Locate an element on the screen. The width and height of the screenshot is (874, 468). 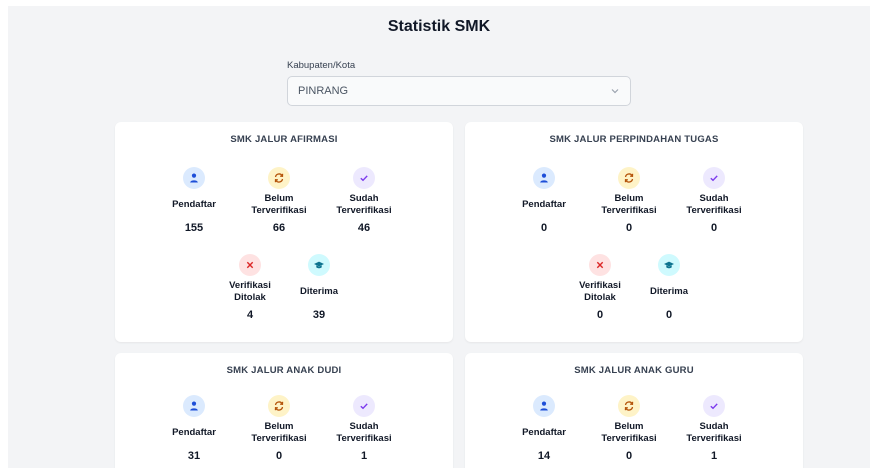
card-title: SMK JALUR ANAK DUDI is located at coordinates (284, 370).